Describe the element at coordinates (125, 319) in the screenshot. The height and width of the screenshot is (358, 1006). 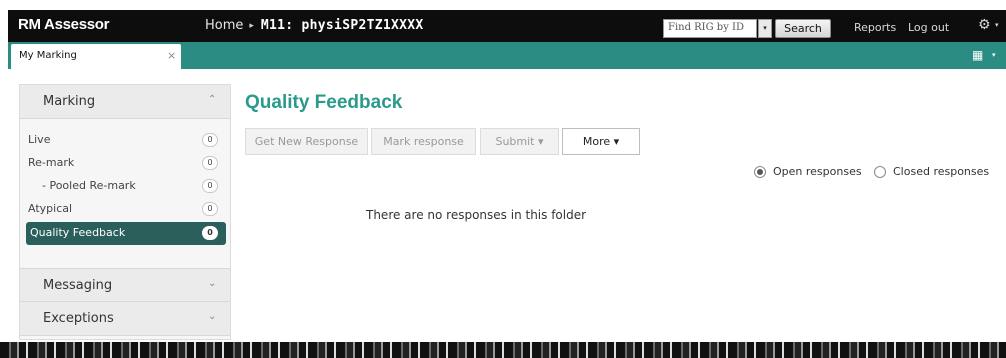
I see `section-exceptions: Exceptions ⌄` at that location.